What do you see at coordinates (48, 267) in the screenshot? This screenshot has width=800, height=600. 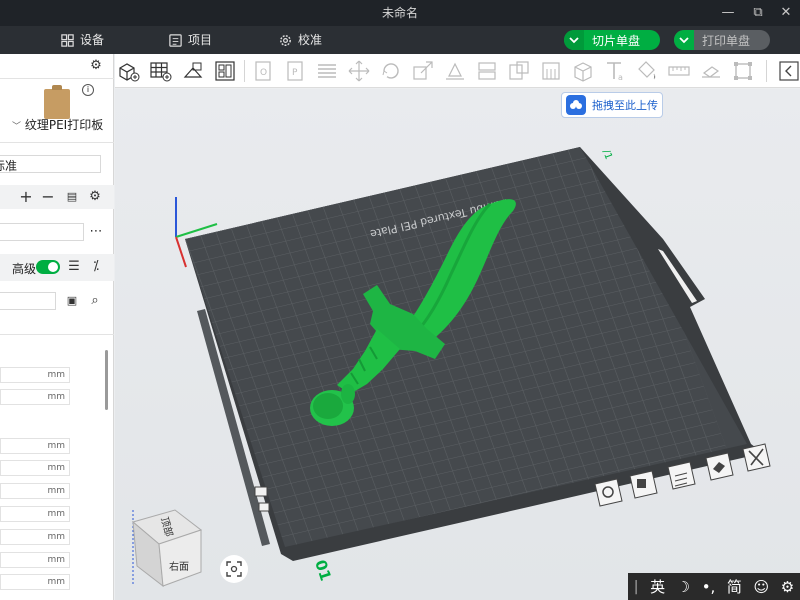 I see `advanced-toggle` at bounding box center [48, 267].